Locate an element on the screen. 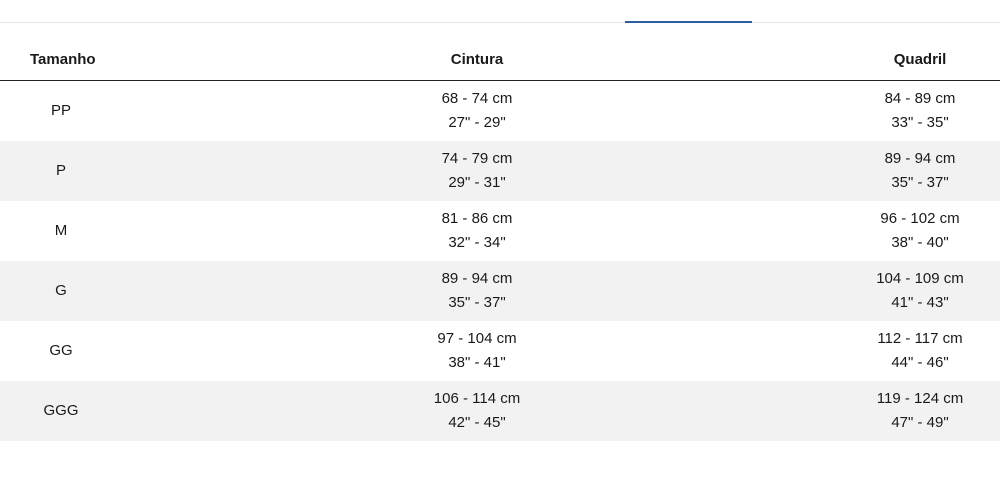 Image resolution: width=1000 pixels, height=500 pixels. waist-cm: 97 - 104 cm is located at coordinates (477, 338).